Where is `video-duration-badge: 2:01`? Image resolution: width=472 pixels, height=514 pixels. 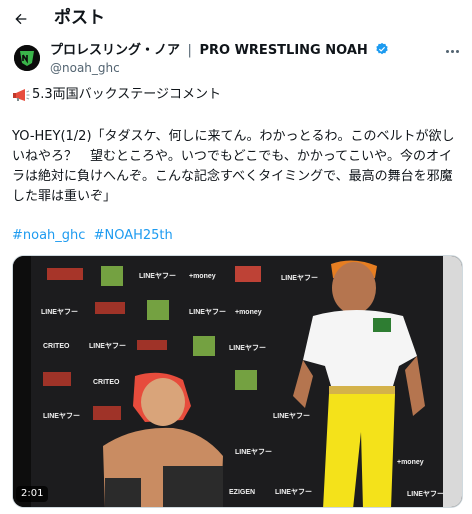
video-duration-badge: 2:01 is located at coordinates (32, 494).